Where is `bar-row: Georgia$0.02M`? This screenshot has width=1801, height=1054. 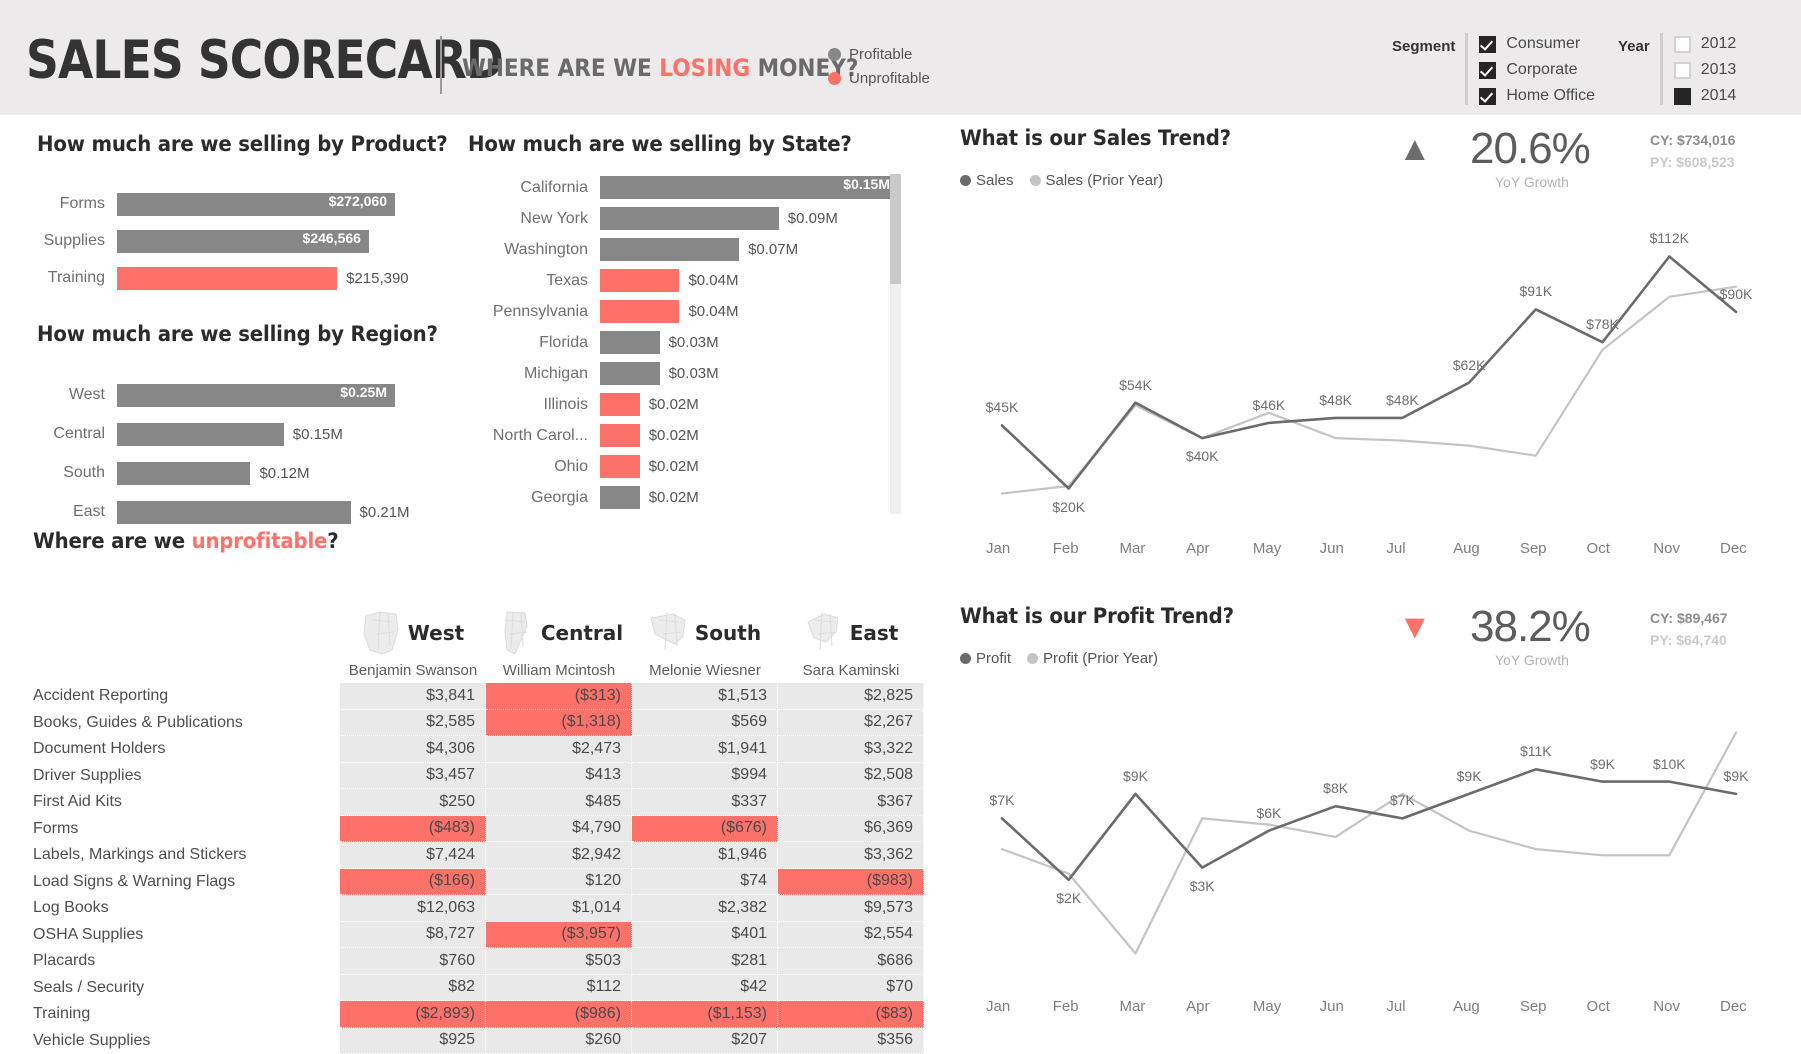
bar-row: Georgia$0.02M is located at coordinates (683, 497).